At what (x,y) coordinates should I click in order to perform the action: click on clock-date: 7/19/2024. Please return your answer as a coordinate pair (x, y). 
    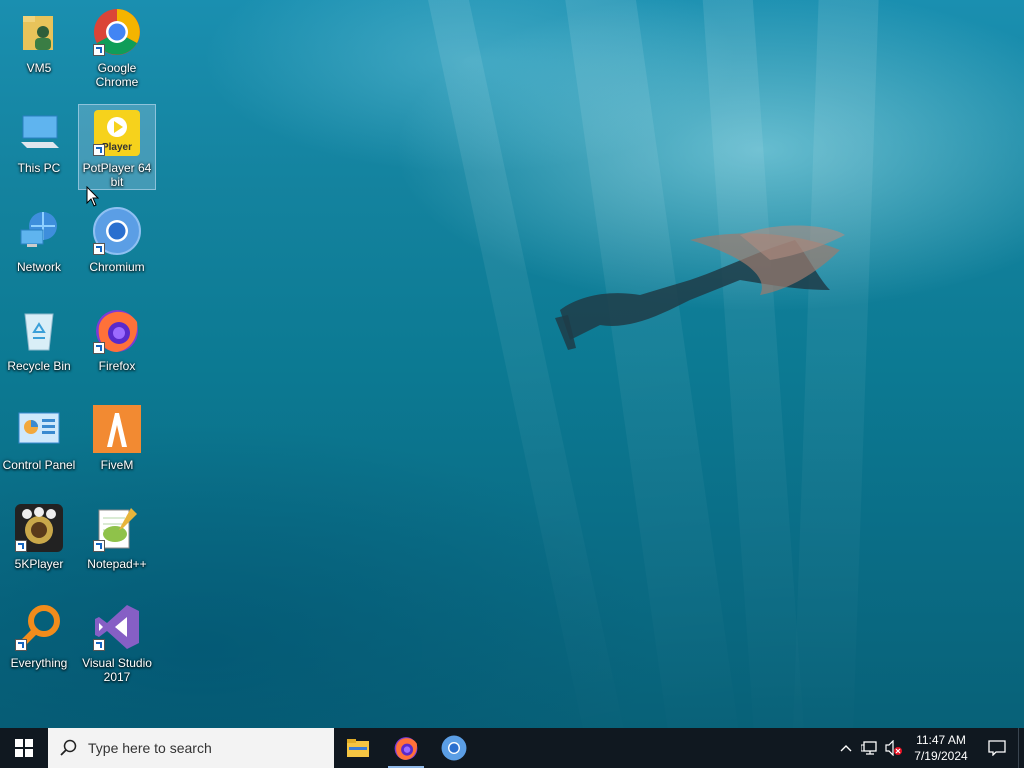
    Looking at the image, I should click on (941, 756).